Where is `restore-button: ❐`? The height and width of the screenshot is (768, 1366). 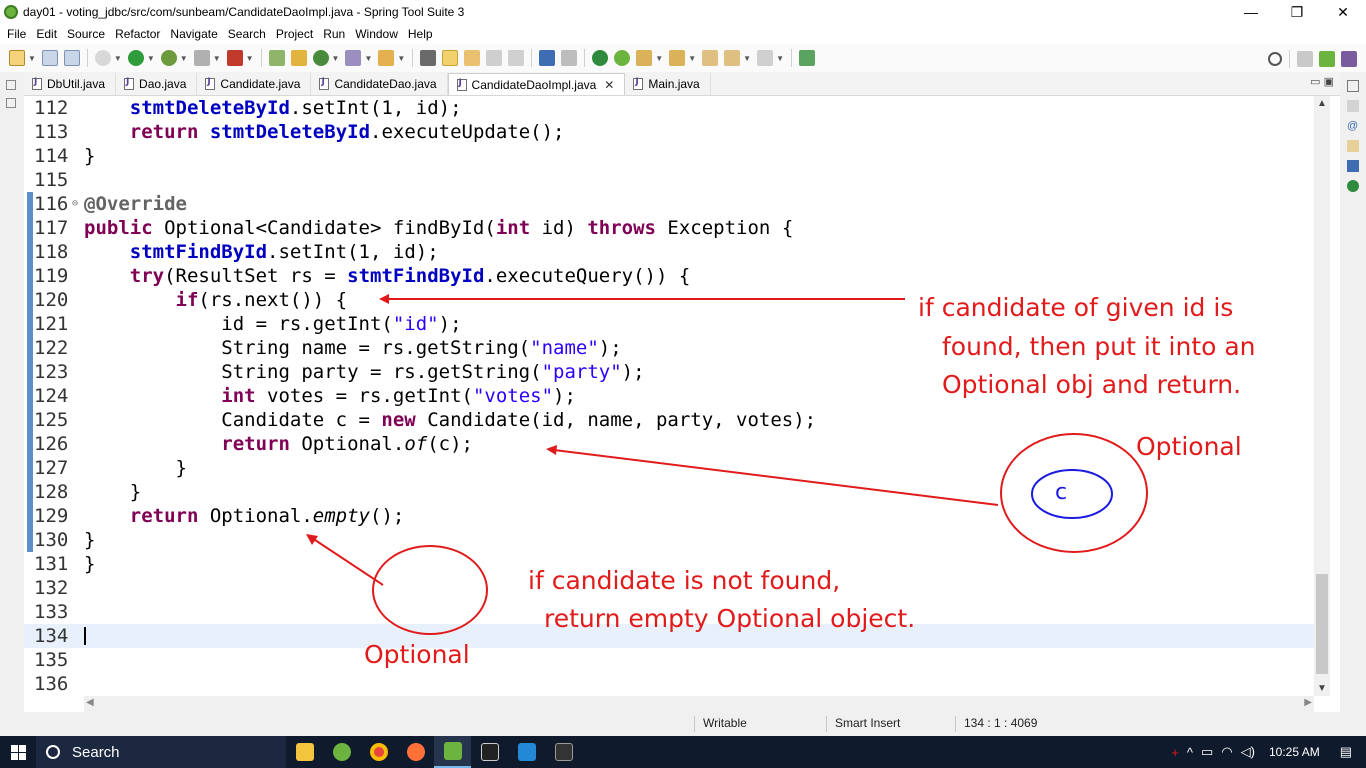
restore-button: ❐ is located at coordinates (1297, 12).